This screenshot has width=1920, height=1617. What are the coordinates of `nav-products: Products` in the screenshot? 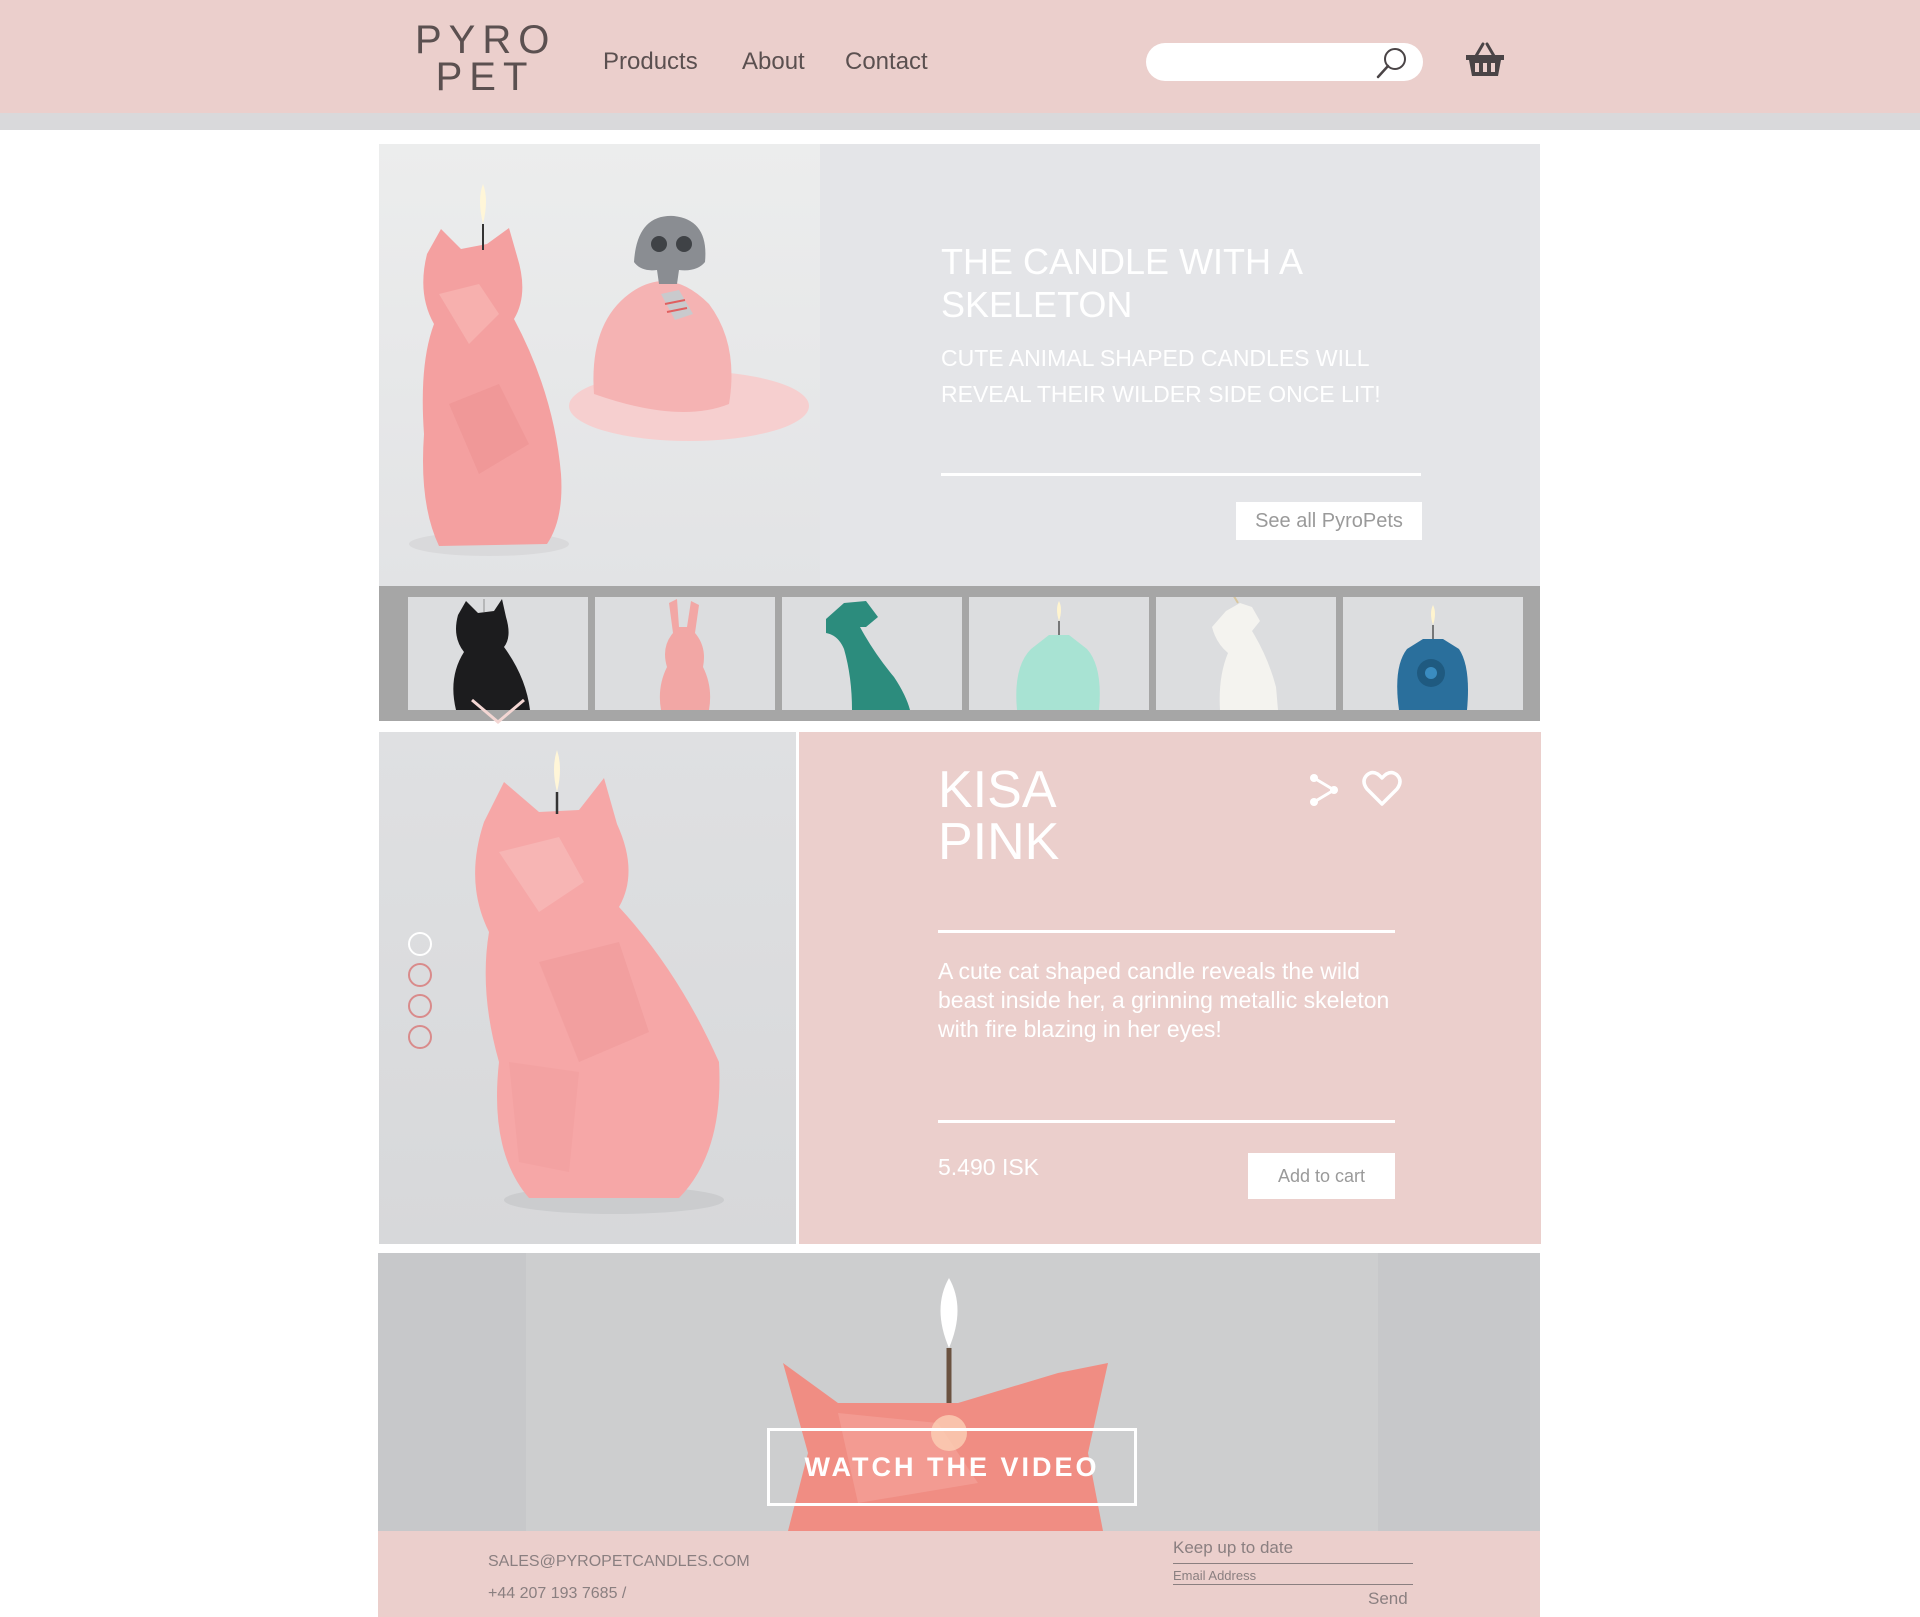 It's located at (650, 62).